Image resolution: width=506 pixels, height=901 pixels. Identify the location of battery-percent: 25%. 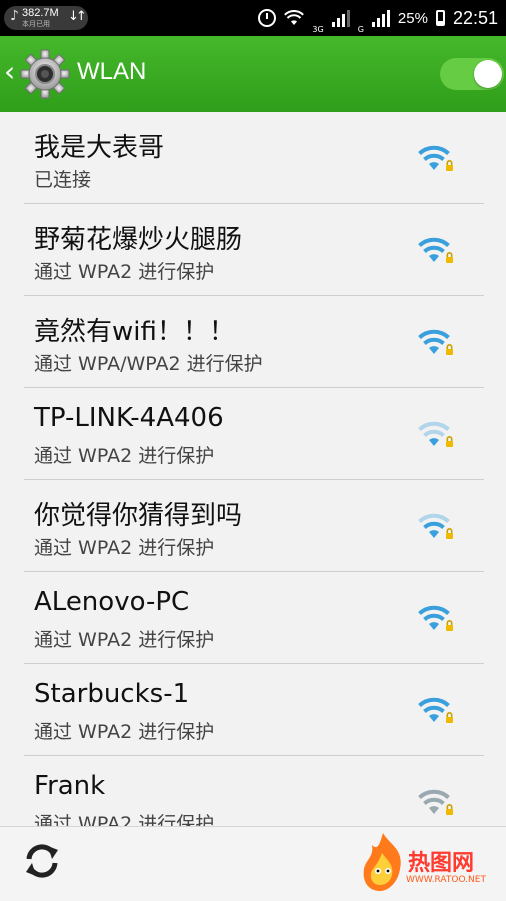
(412, 18).